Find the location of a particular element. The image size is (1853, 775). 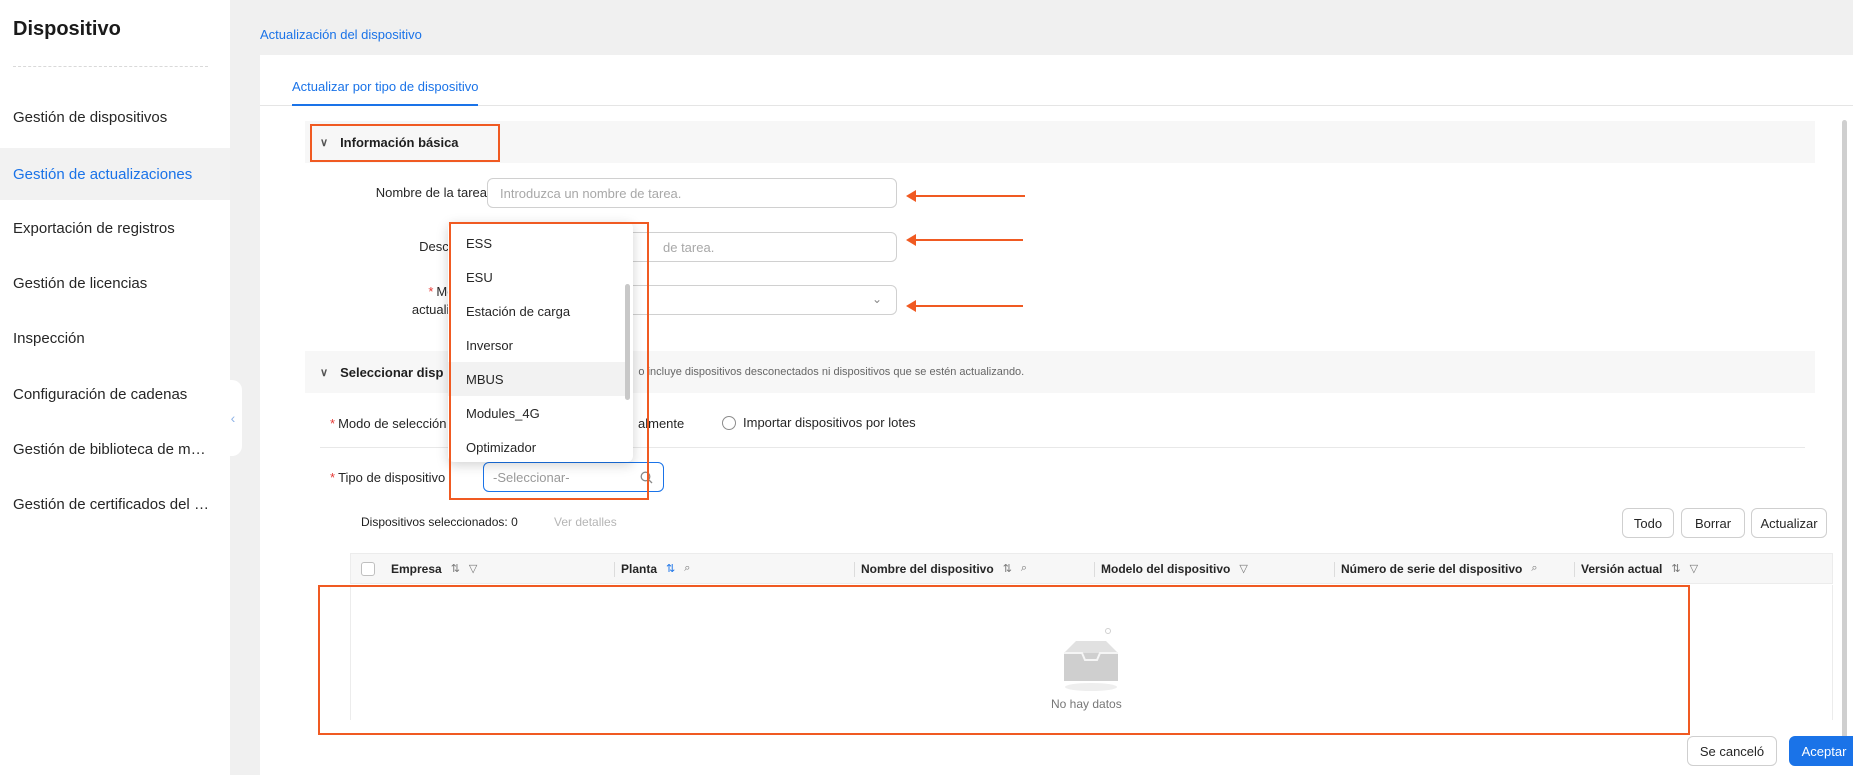

select-devices-title: Seleccionar disp is located at coordinates (392, 372).